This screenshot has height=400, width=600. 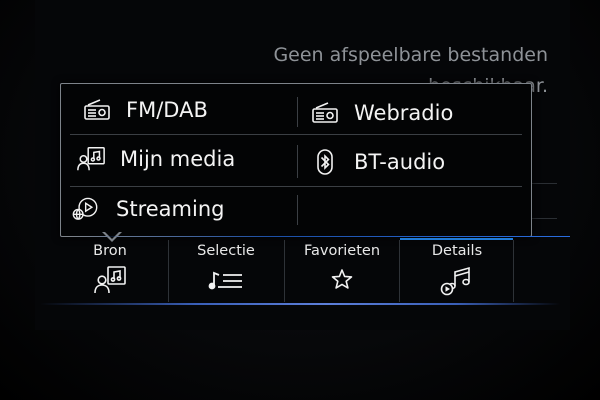 What do you see at coordinates (542, 201) in the screenshot?
I see `background-button` at bounding box center [542, 201].